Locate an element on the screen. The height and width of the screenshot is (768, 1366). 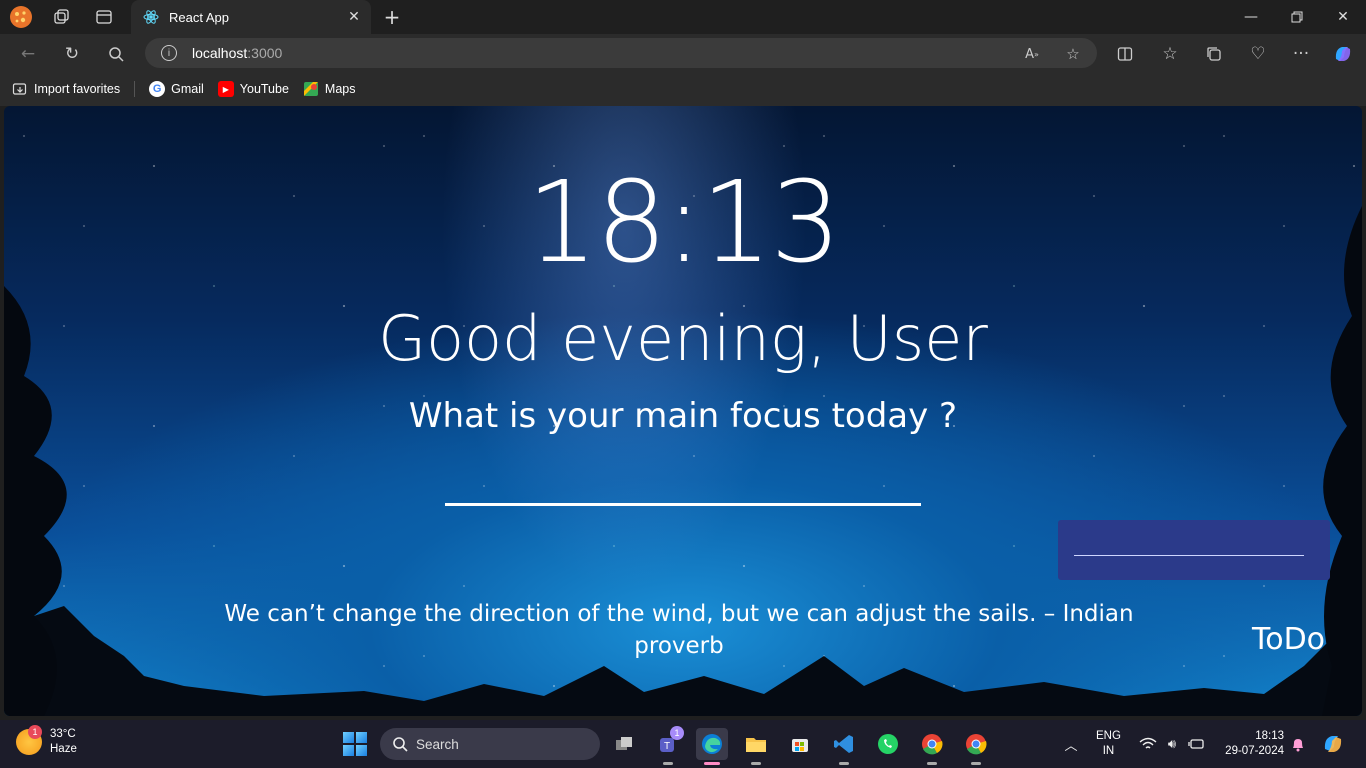
weather-desc: Haze is located at coordinates (63, 749).